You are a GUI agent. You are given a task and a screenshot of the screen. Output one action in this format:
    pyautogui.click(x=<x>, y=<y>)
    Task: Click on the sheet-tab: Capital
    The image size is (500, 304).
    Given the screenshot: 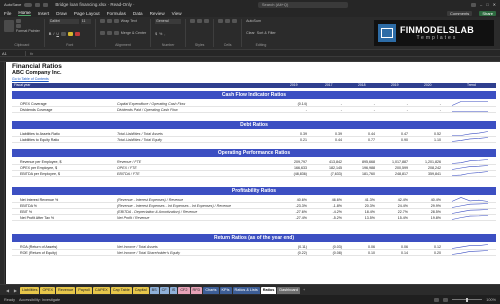 What is the action you would take?
    pyautogui.click(x=140, y=290)
    